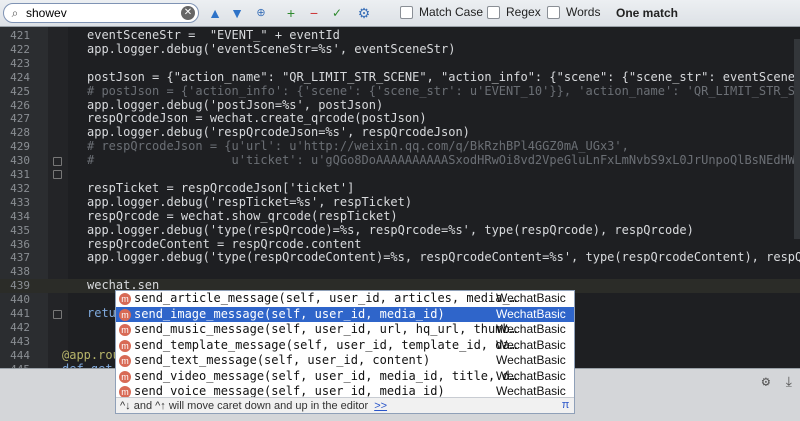 This screenshot has height=421, width=800. Describe the element at coordinates (400, 35) in the screenshot. I see `code-line: 421 eventSceneStr = "EVENT_" + eventId` at that location.